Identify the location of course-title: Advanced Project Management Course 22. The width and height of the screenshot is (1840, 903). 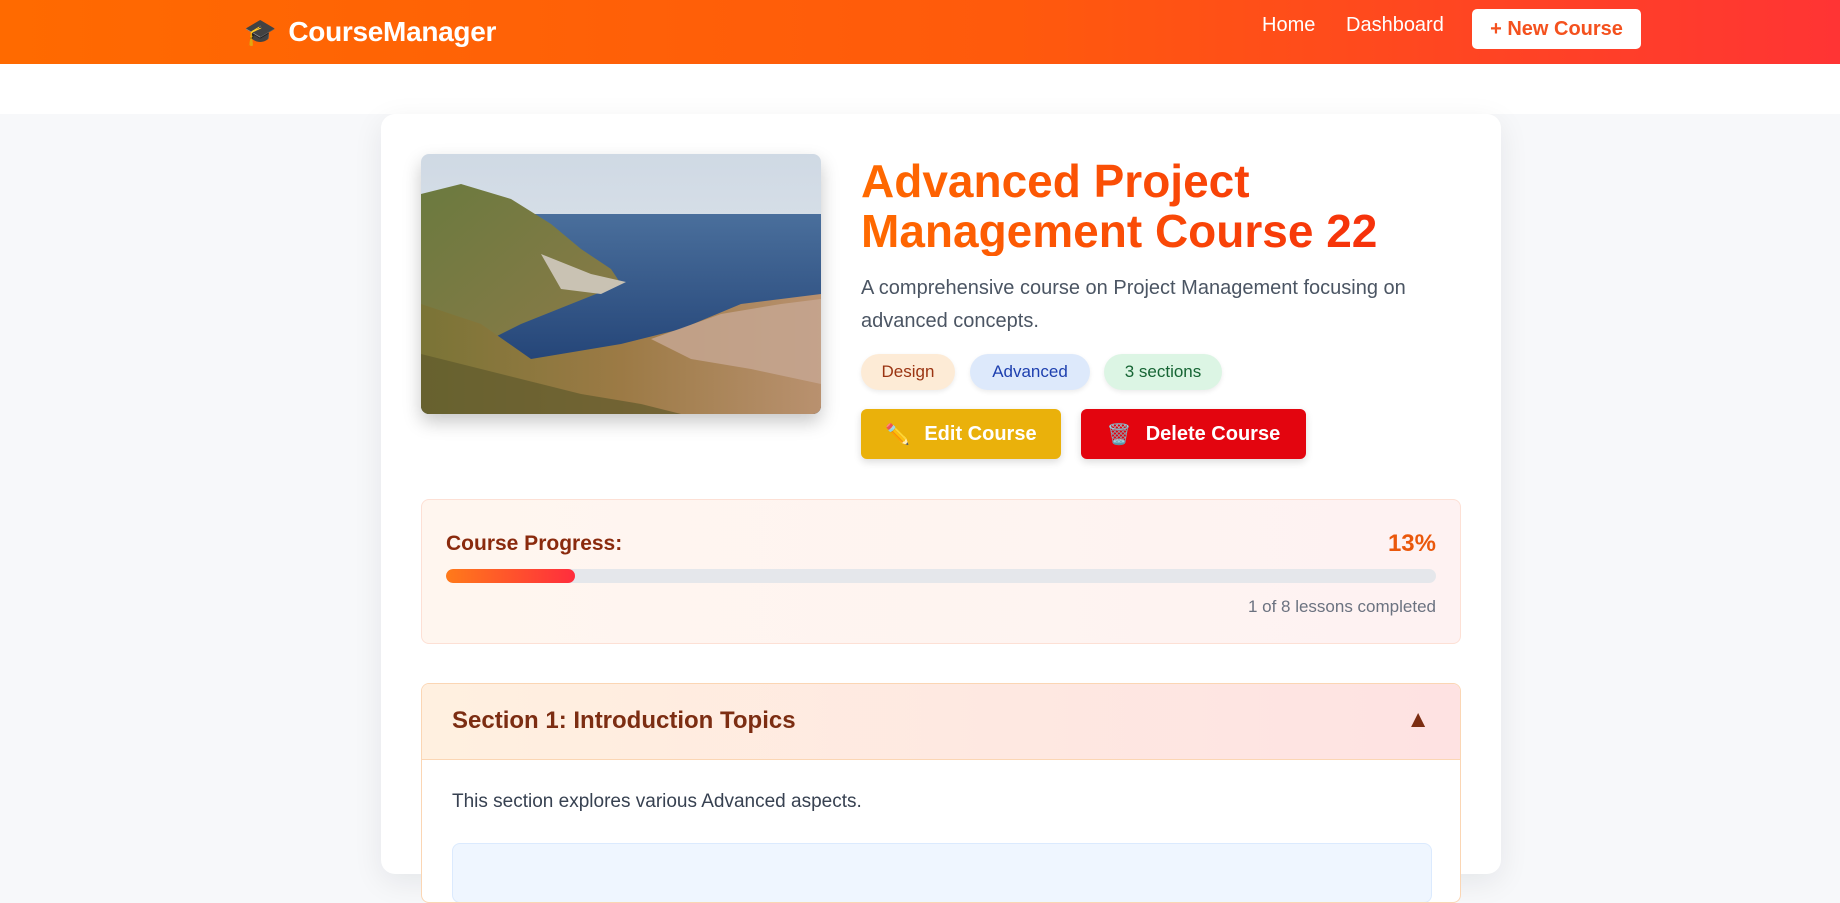
(1161, 206).